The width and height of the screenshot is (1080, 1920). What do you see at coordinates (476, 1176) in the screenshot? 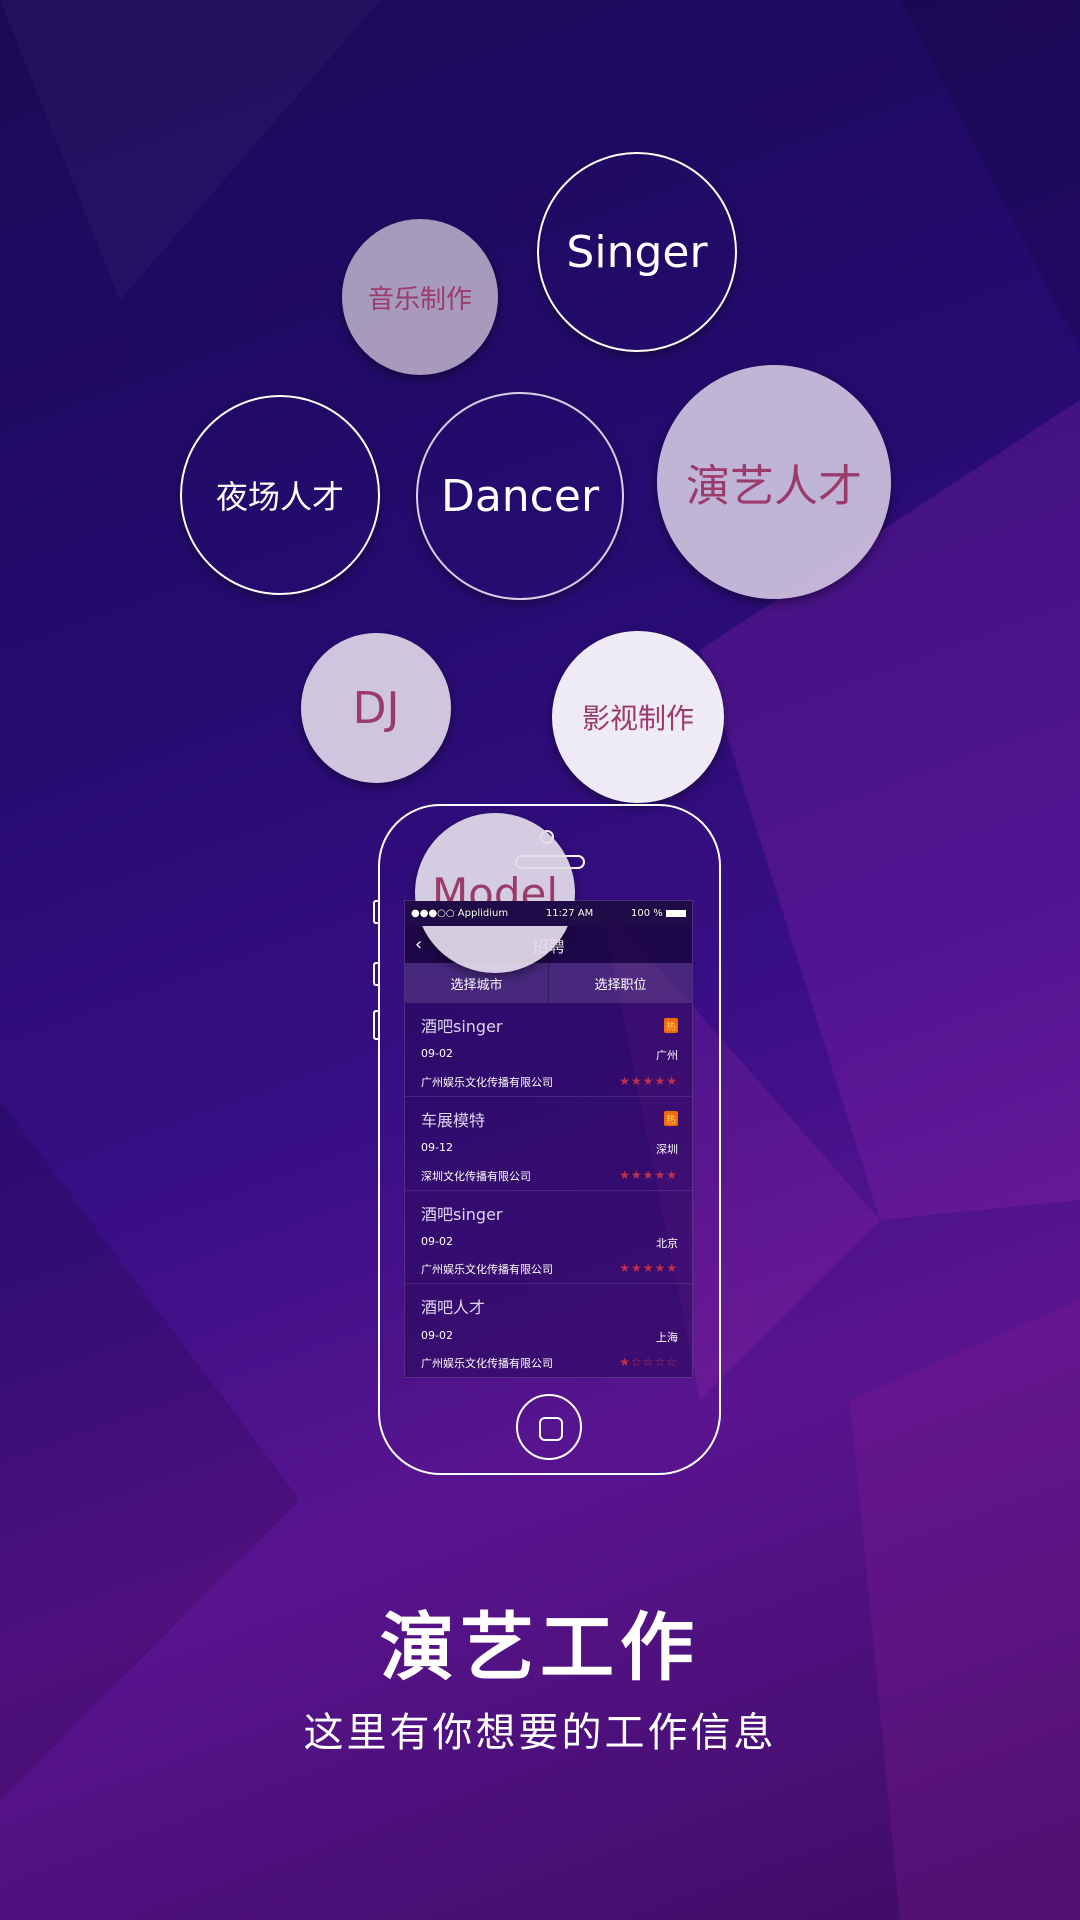
I see `job-company: 深圳文化传播有限公司` at bounding box center [476, 1176].